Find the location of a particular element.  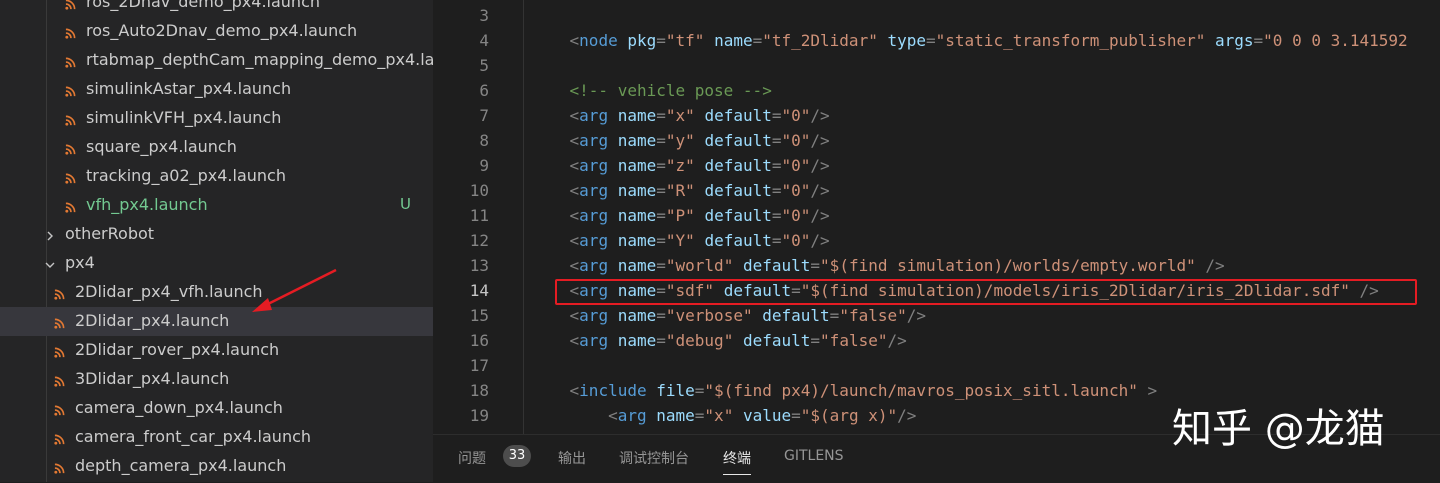

file-name: 2Dlidar_rover_px4.launch is located at coordinates (177, 349).